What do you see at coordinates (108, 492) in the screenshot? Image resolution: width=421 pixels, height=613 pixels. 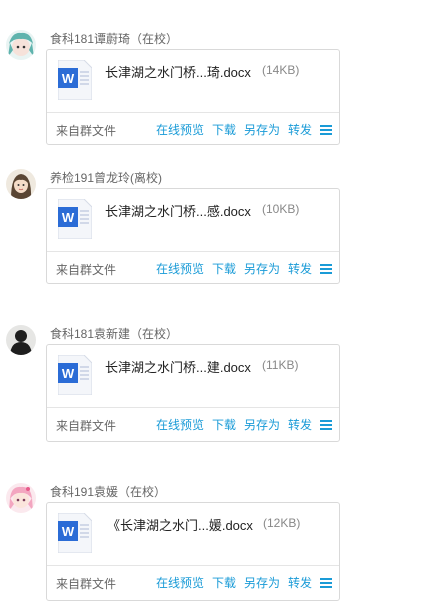 I see `sender-name: 食科191袁媛（在校）` at bounding box center [108, 492].